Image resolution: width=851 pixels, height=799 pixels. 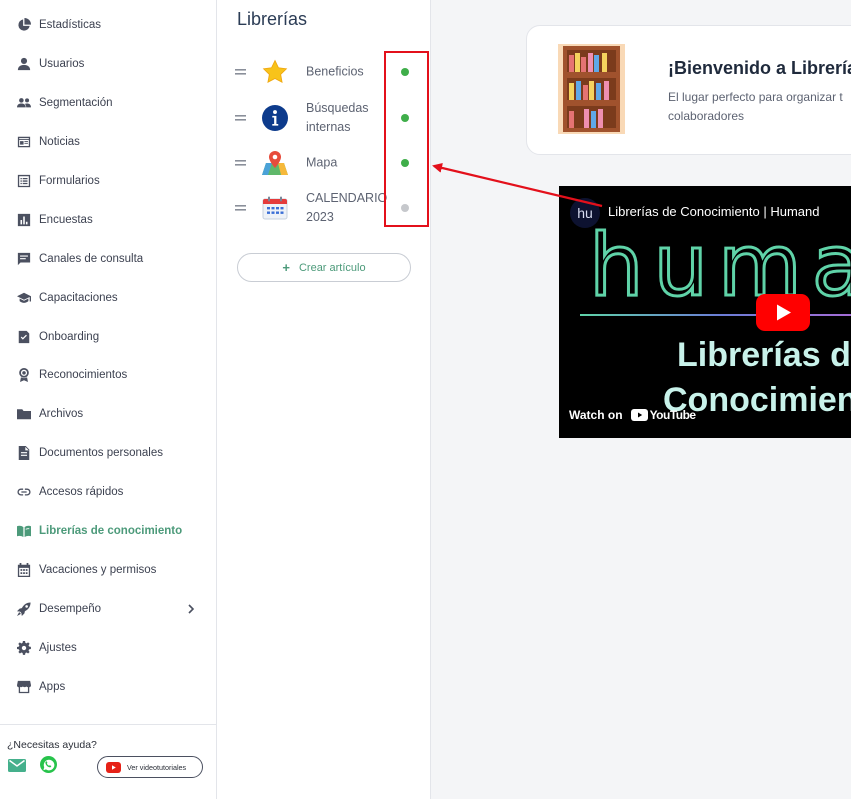 What do you see at coordinates (62, 64) in the screenshot?
I see `sidebar-item-label: Usuarios` at bounding box center [62, 64].